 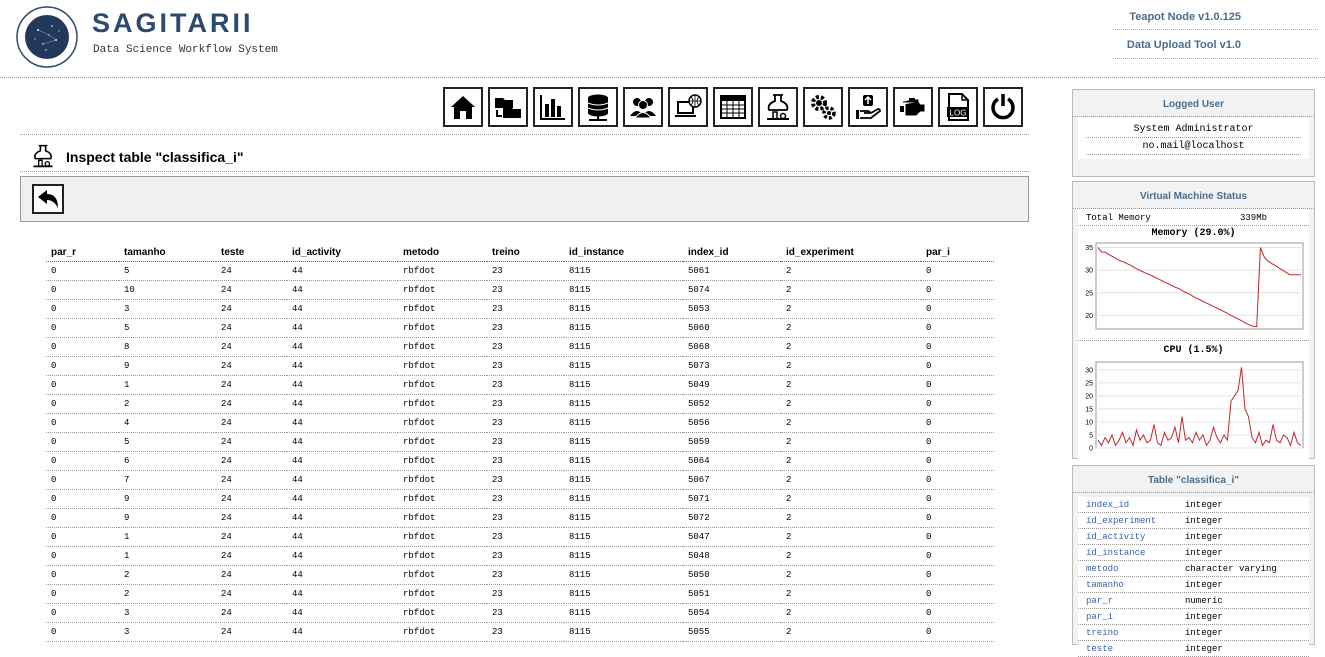 What do you see at coordinates (732, 253) in the screenshot?
I see `column-header: index_id` at bounding box center [732, 253].